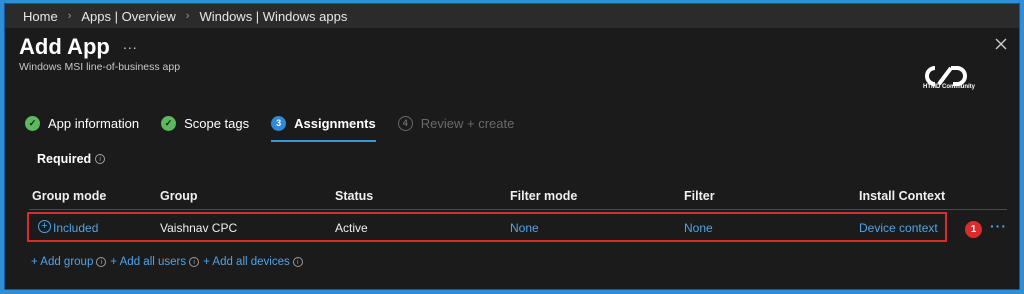 This screenshot has height=294, width=1024. What do you see at coordinates (246, 262) in the screenshot?
I see `add-all-devices-link: + Add all devices` at bounding box center [246, 262].